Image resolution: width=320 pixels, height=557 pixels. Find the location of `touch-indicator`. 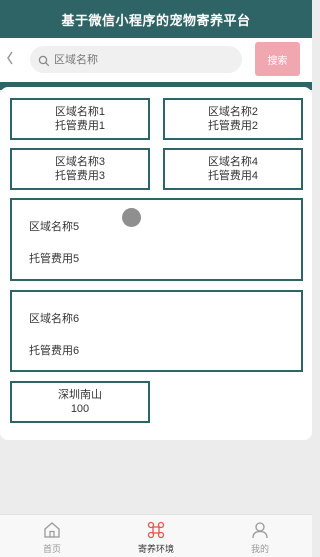

touch-indicator is located at coordinates (131, 217).